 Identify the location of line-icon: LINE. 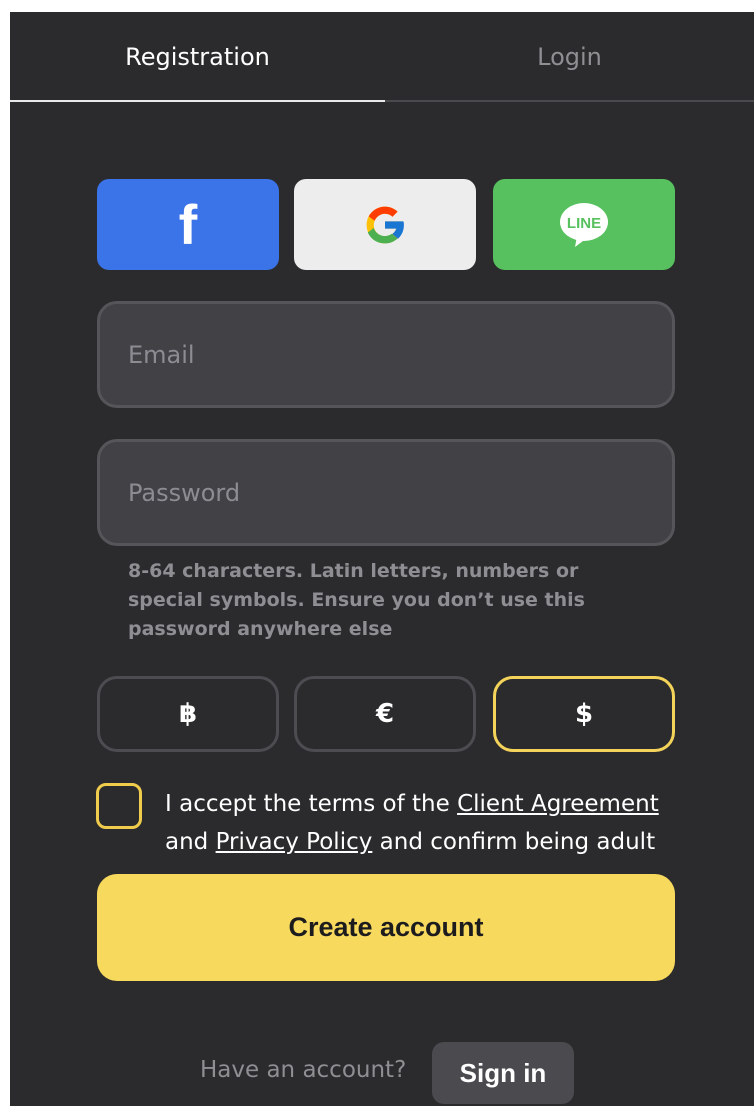
(584, 224).